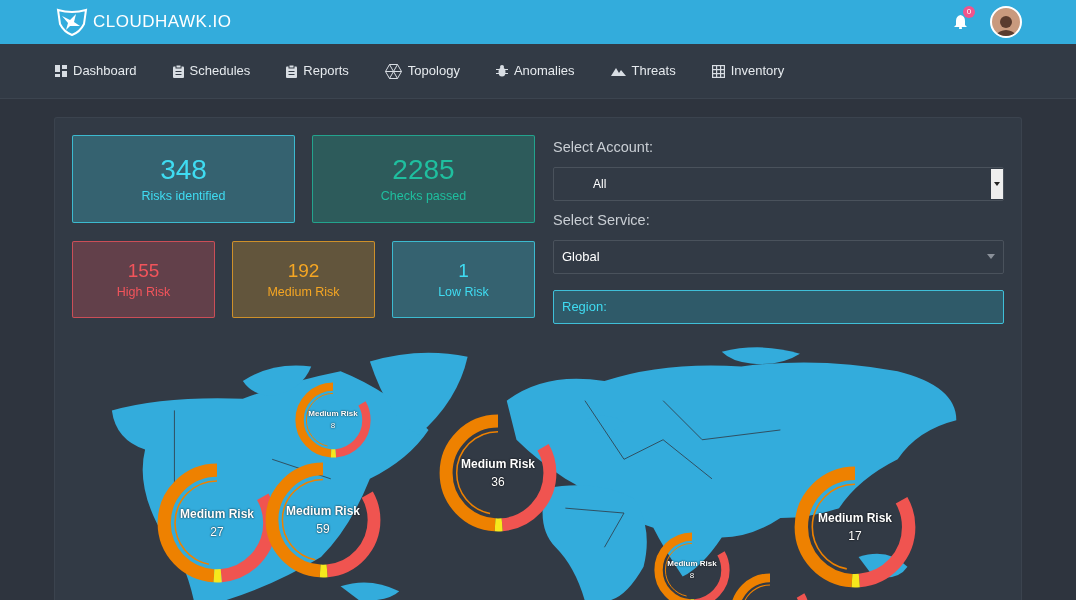  Describe the element at coordinates (143, 292) in the screenshot. I see `stat-label: High Risk` at that location.